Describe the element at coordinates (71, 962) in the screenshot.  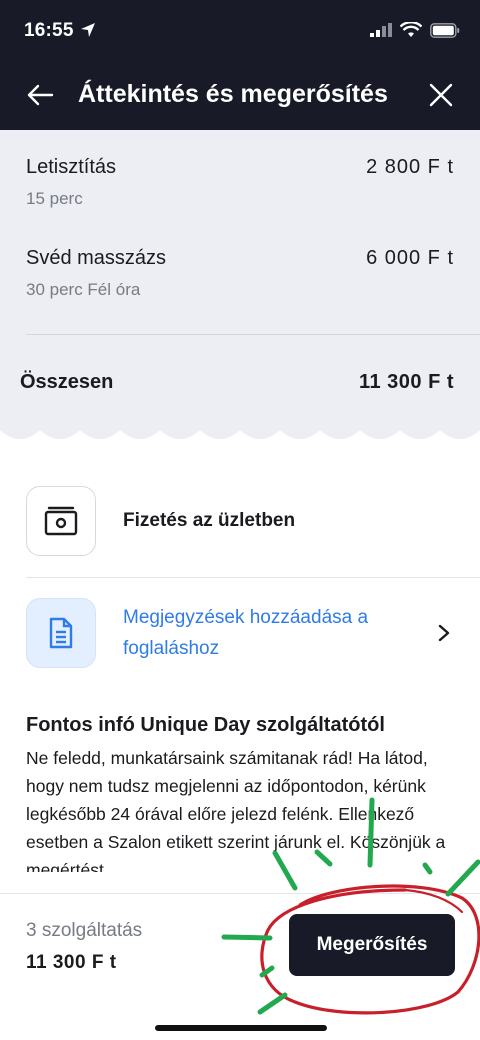
I see `footer-total: 11 300 F t` at that location.